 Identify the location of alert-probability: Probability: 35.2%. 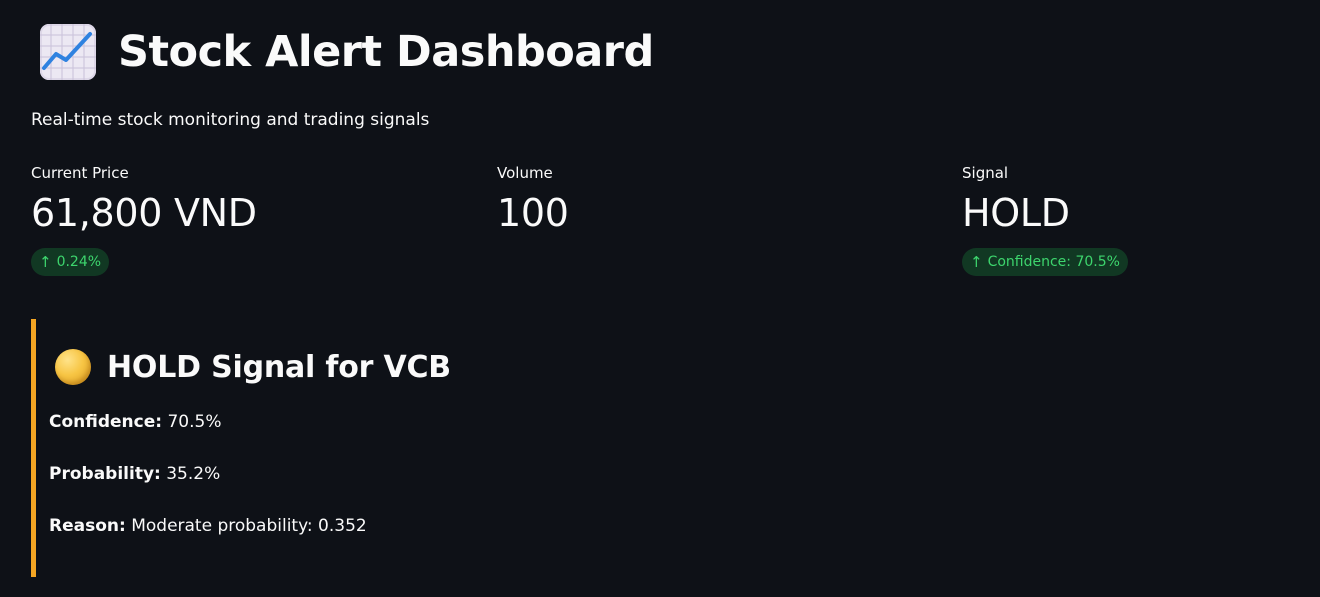
(134, 474).